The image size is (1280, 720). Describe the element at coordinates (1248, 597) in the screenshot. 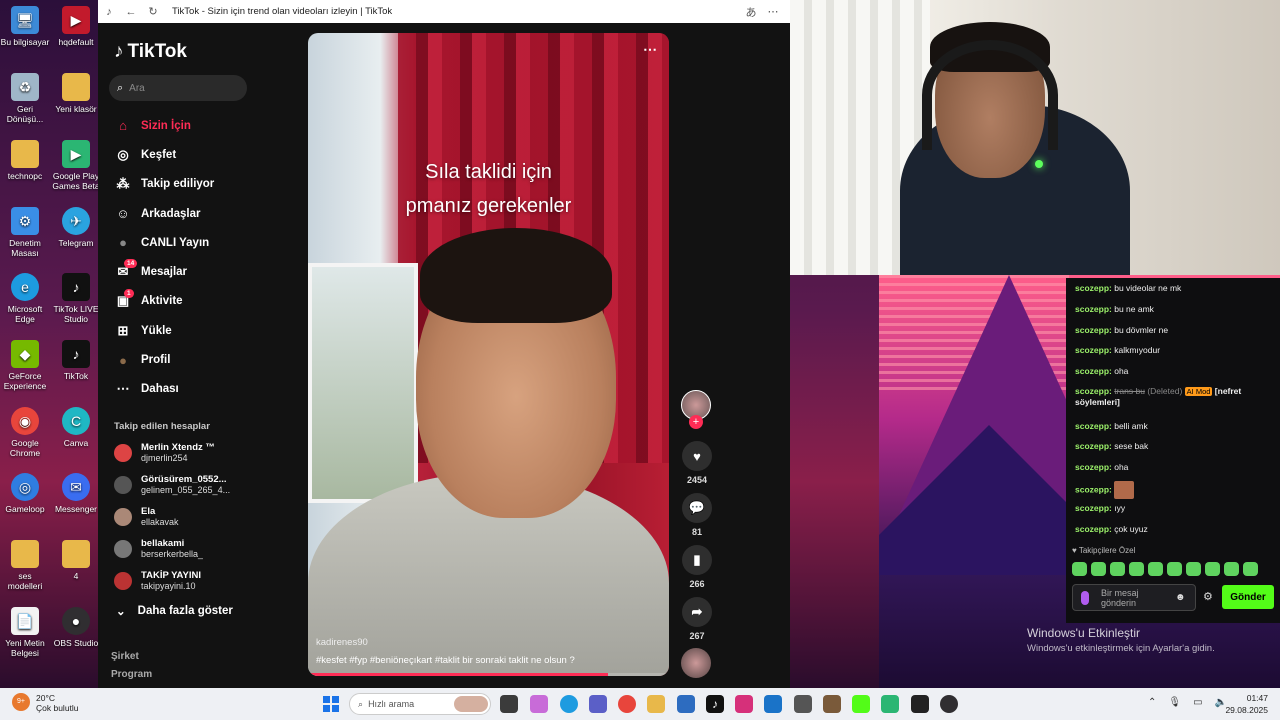

I see `send-button: Gönder` at that location.